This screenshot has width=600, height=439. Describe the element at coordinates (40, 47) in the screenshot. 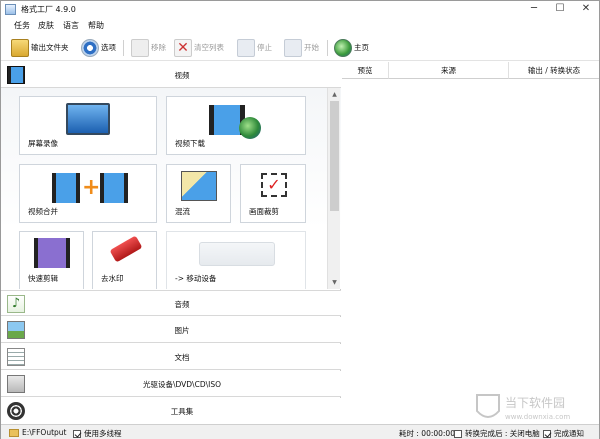

I see `output-folder-button: 输出文件夹` at that location.